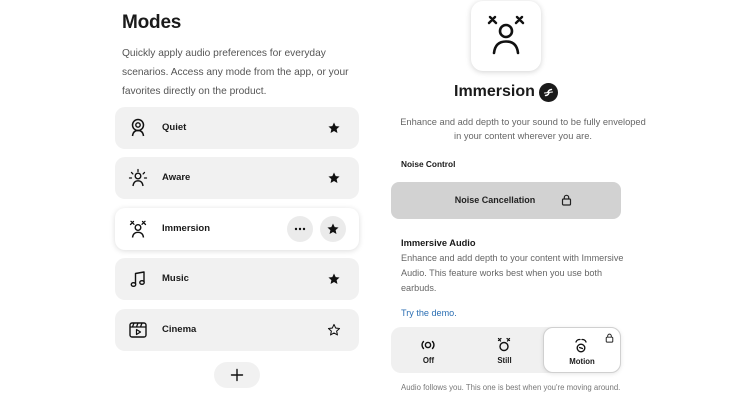 The image size is (740, 416). Describe the element at coordinates (176, 177) in the screenshot. I see `mode-label: Aware` at that location.